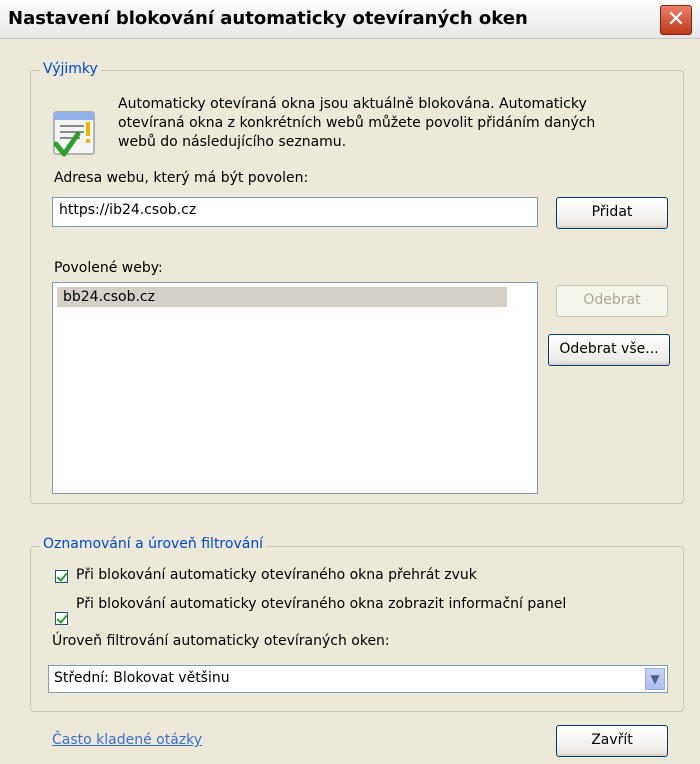 Image resolution: width=700 pixels, height=764 pixels. What do you see at coordinates (74, 134) in the screenshot?
I see `popup-blocker-info-icon` at bounding box center [74, 134].